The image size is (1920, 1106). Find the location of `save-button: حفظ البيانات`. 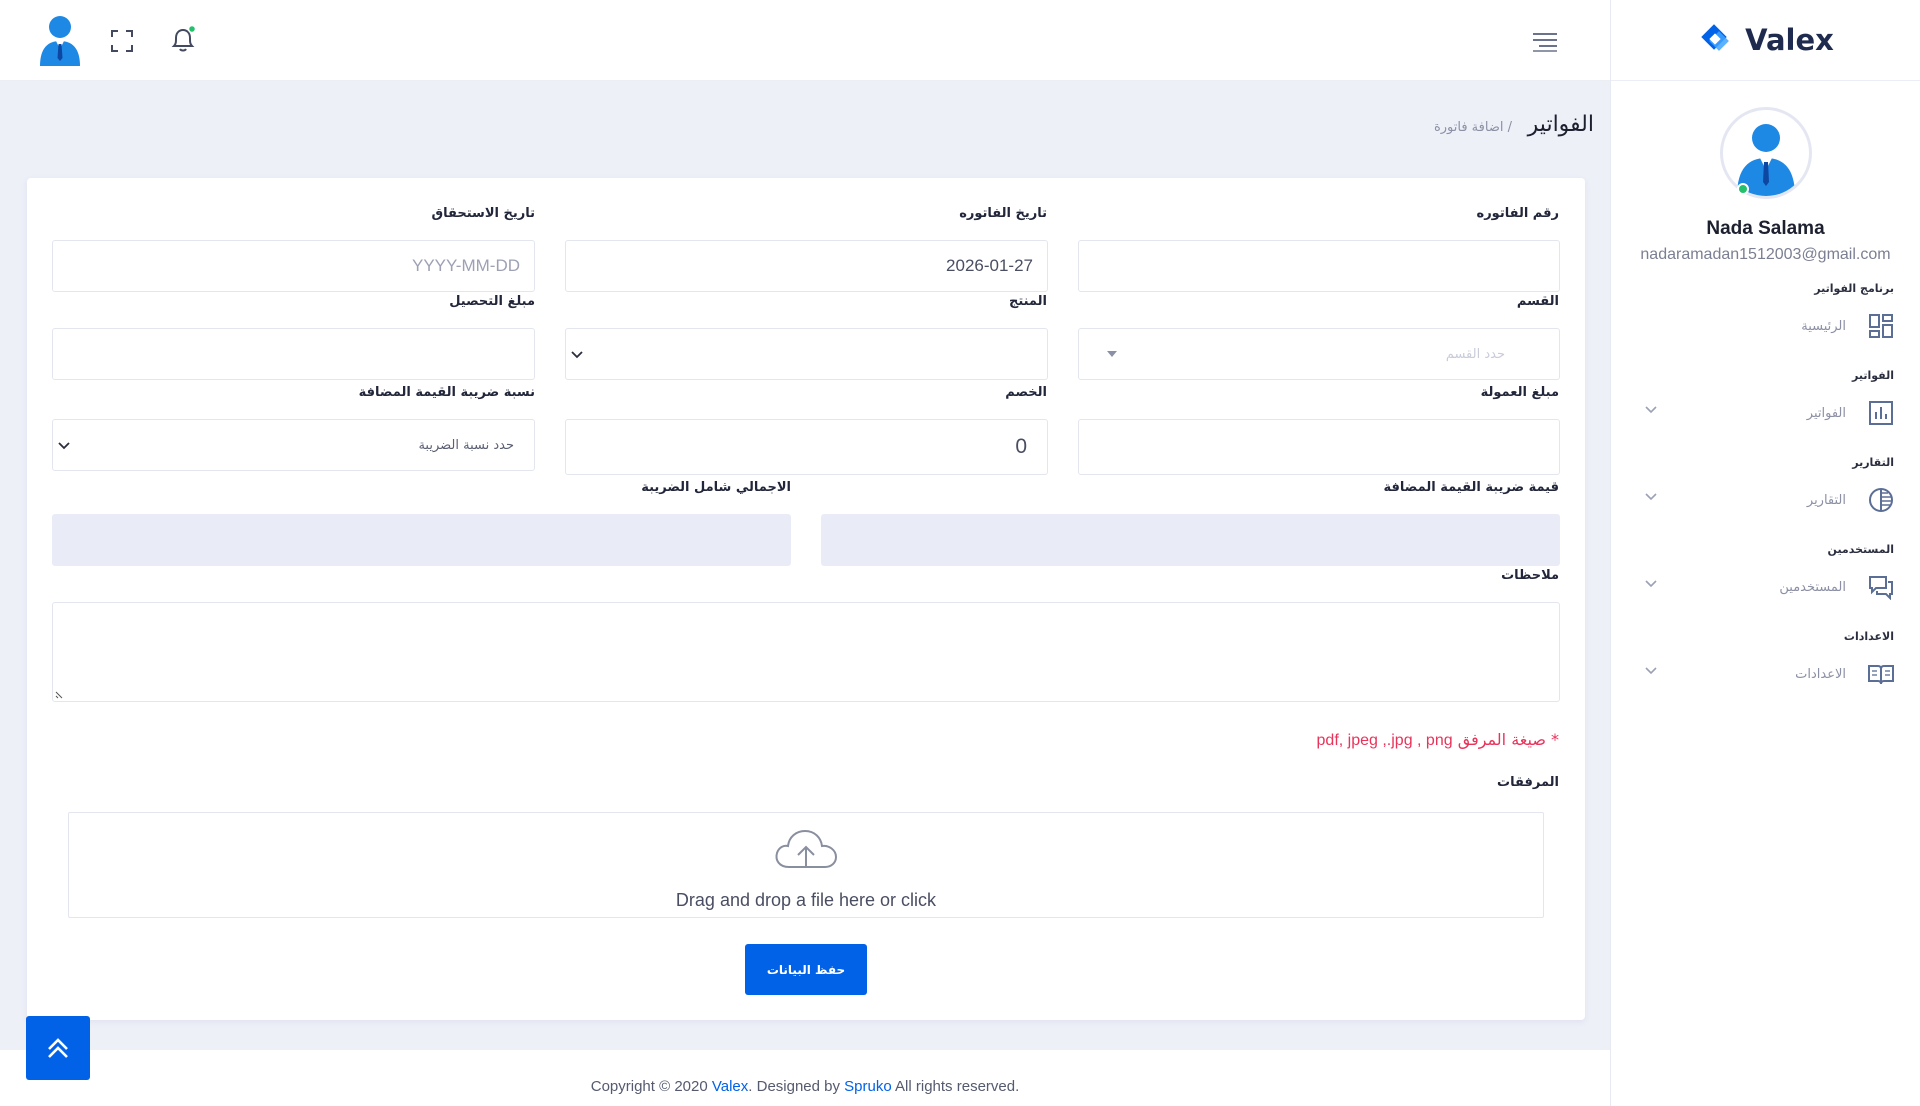

save-button: حفظ البيانات is located at coordinates (806, 969).